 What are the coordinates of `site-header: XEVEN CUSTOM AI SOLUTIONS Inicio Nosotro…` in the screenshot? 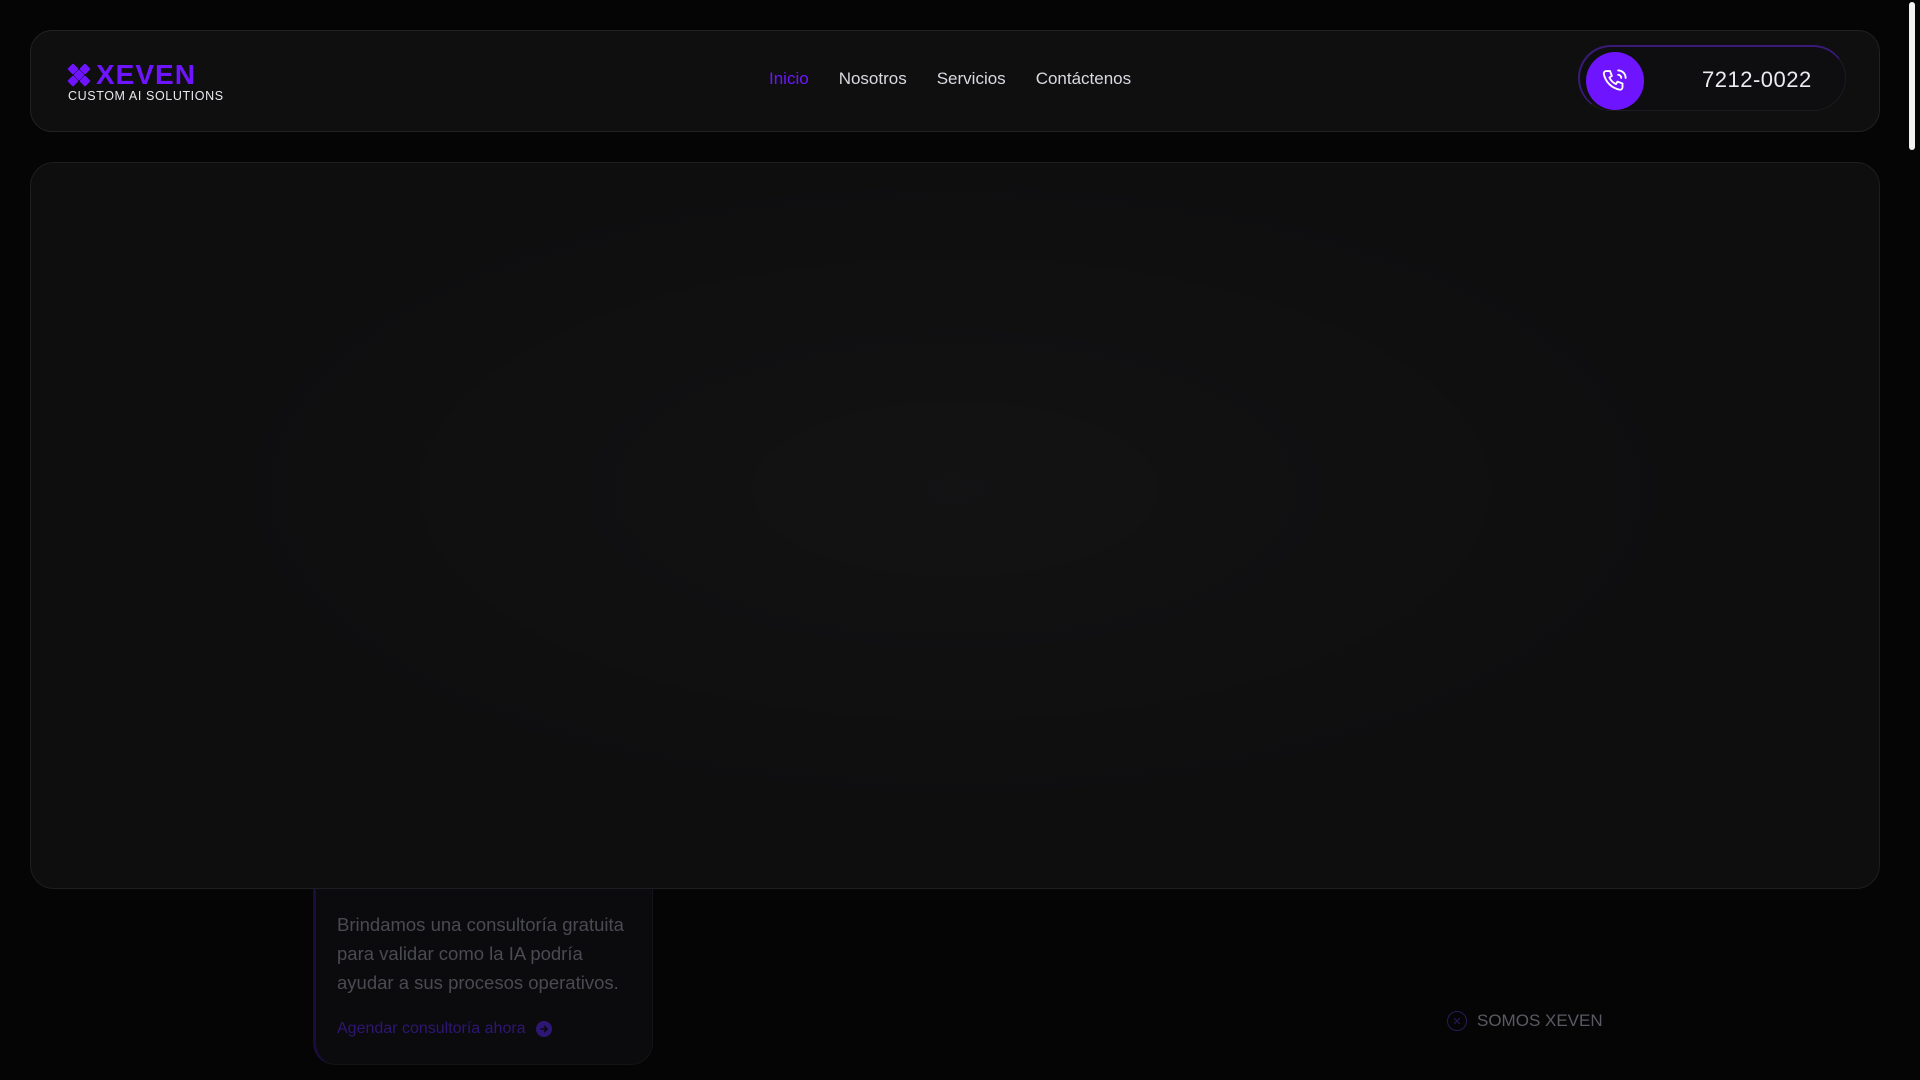 It's located at (955, 81).